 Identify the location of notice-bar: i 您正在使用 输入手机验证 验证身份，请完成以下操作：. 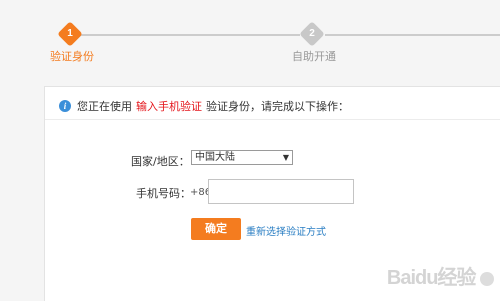
(204, 106).